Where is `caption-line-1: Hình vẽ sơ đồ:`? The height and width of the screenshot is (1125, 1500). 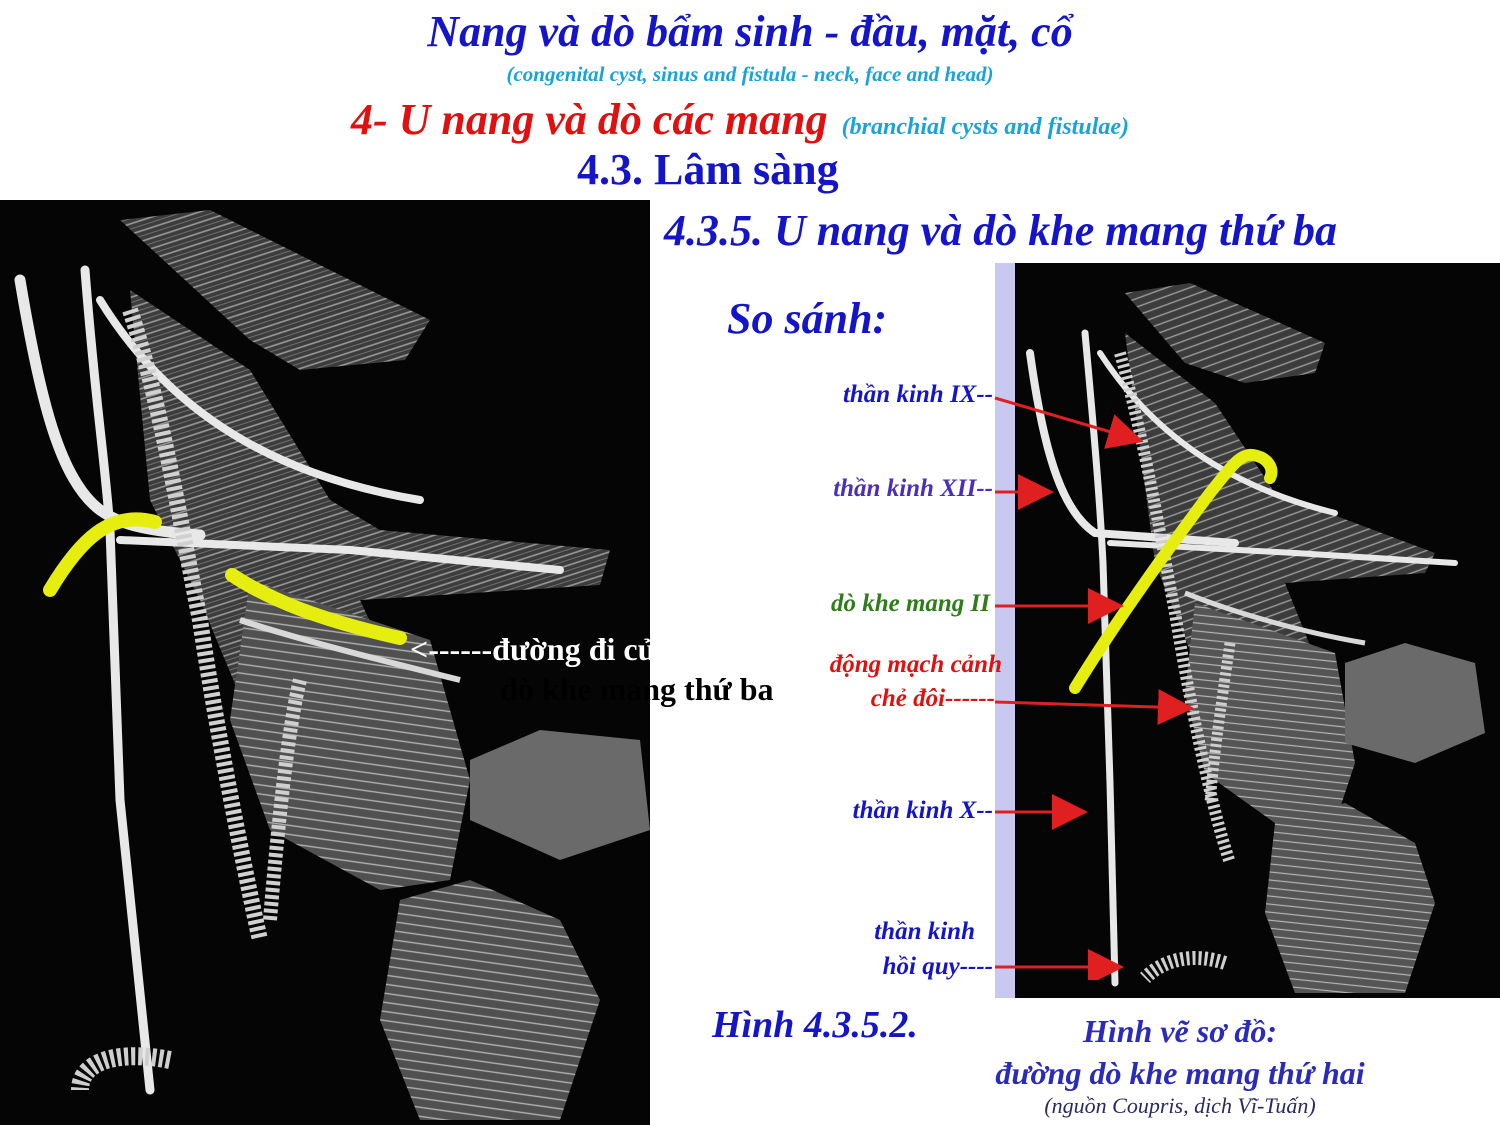
caption-line-1: Hình vẽ sơ đồ: is located at coordinates (1180, 1031).